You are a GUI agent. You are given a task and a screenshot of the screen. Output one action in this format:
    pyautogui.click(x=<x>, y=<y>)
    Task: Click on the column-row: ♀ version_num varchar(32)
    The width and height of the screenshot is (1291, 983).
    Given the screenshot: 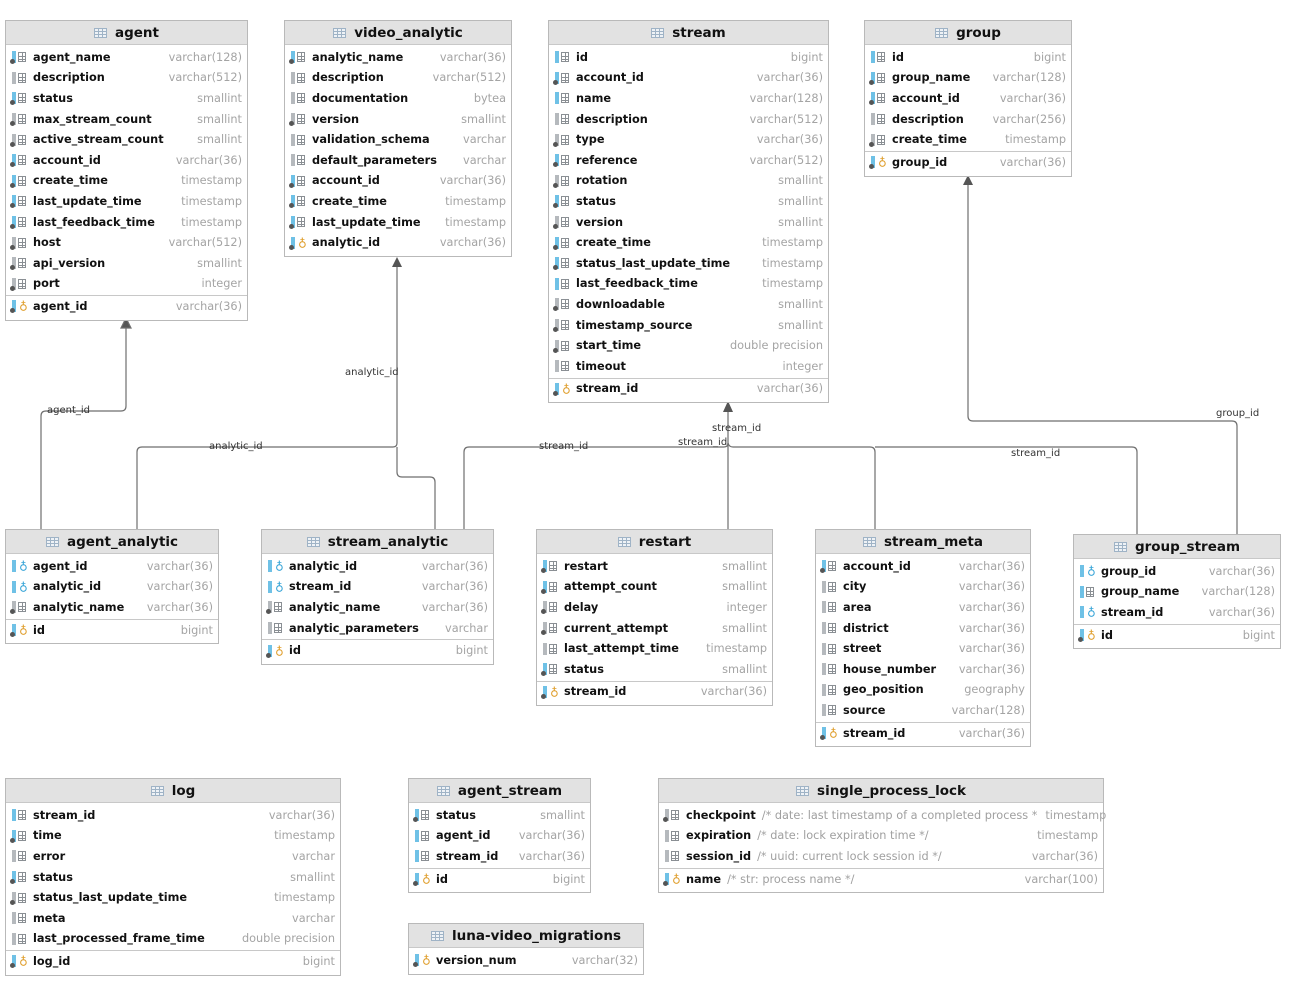 What is the action you would take?
    pyautogui.click(x=526, y=960)
    